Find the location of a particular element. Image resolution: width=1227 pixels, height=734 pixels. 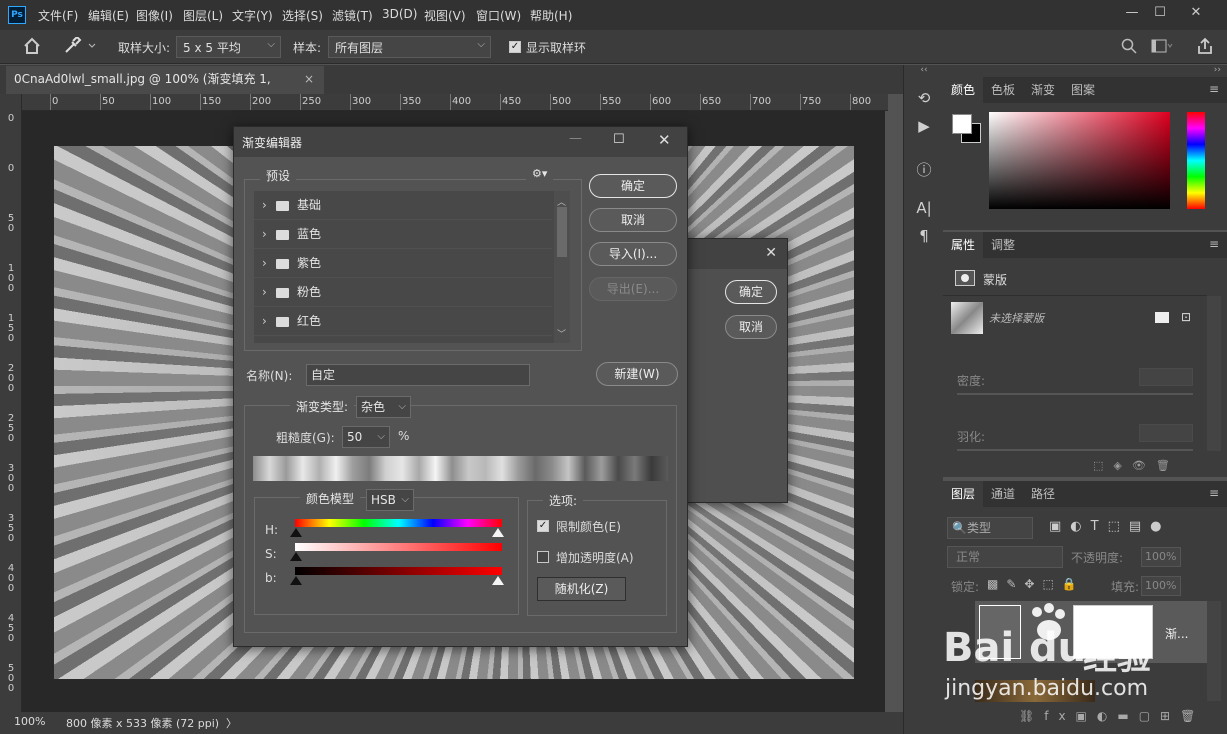

chevron-down-icon: ⌵ is located at coordinates (402, 406).